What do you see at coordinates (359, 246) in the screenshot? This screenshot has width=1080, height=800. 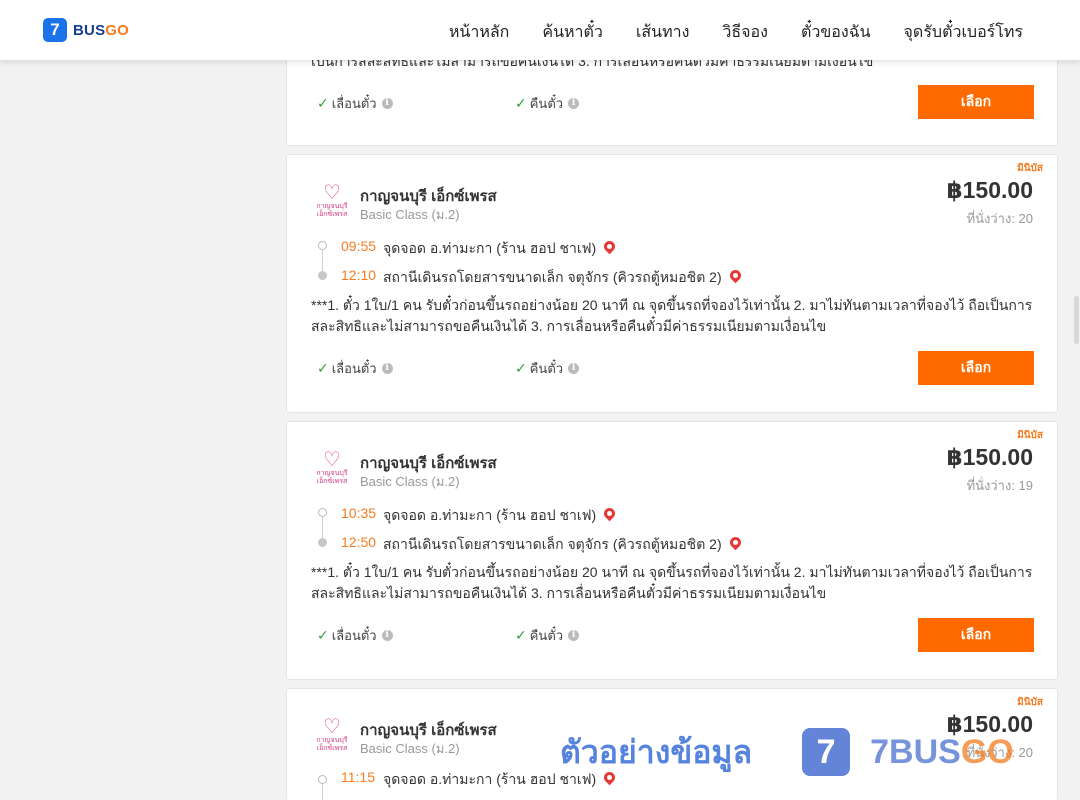 I see `depart-time: 09:55` at bounding box center [359, 246].